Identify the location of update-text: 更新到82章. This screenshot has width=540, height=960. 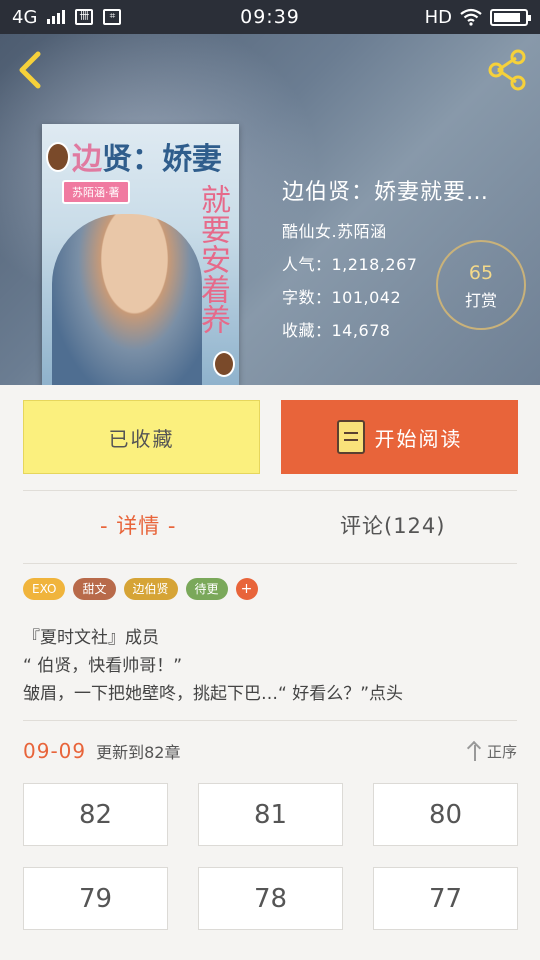
(138, 752).